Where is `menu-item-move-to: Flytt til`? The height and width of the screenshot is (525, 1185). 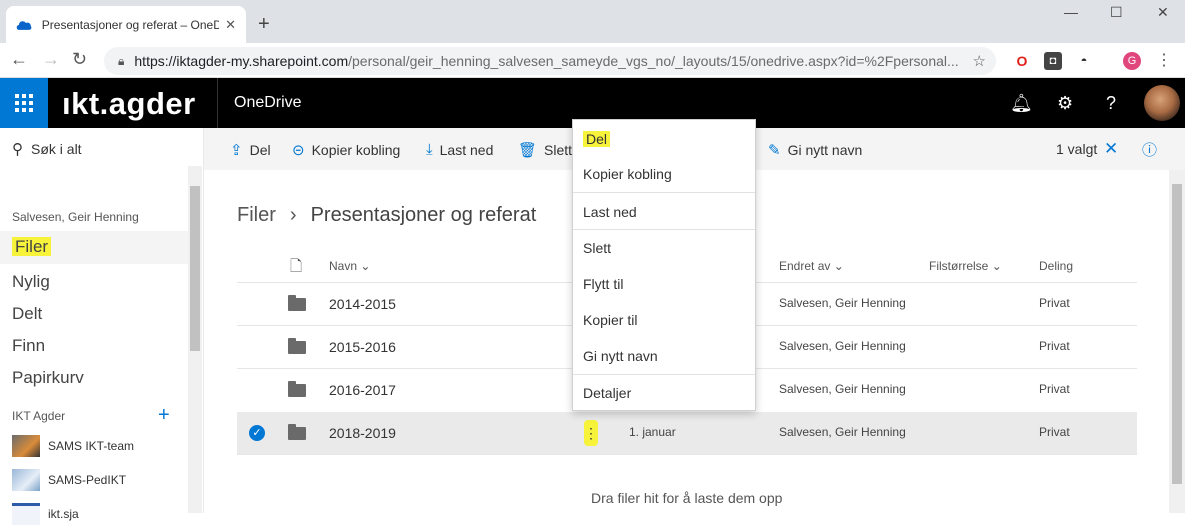 menu-item-move-to: Flytt til is located at coordinates (603, 284).